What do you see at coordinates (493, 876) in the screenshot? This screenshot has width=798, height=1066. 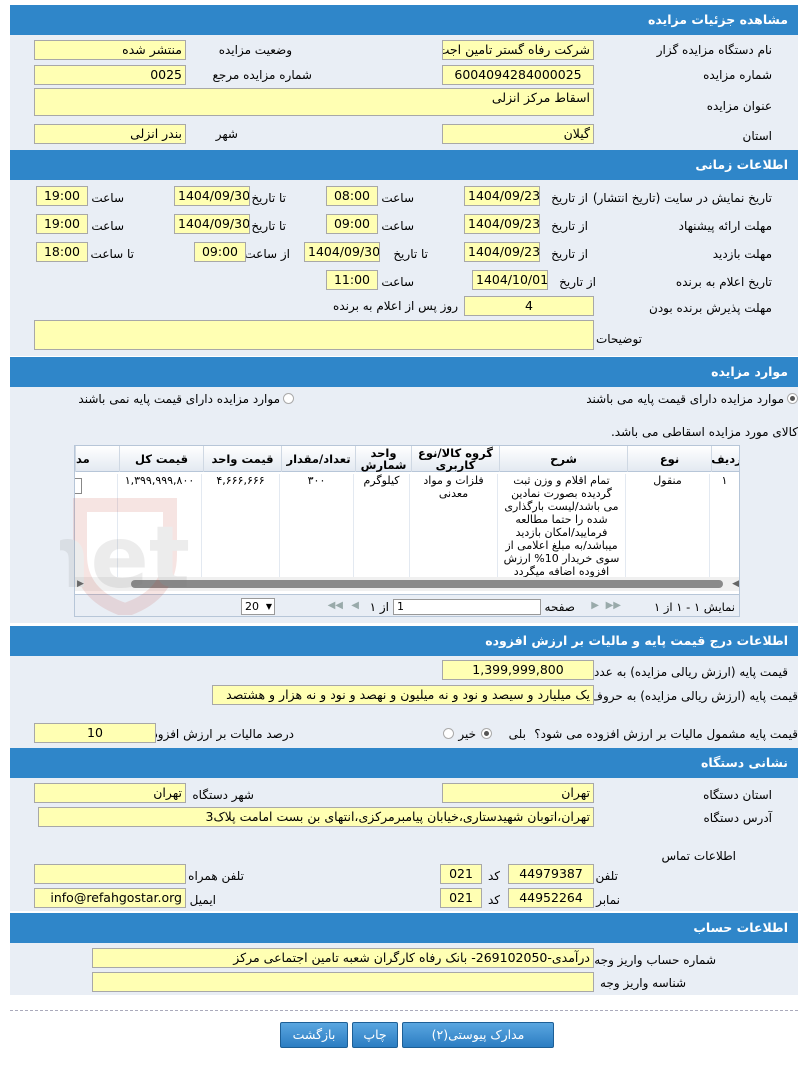 I see `phone-code-label: کد` at bounding box center [493, 876].